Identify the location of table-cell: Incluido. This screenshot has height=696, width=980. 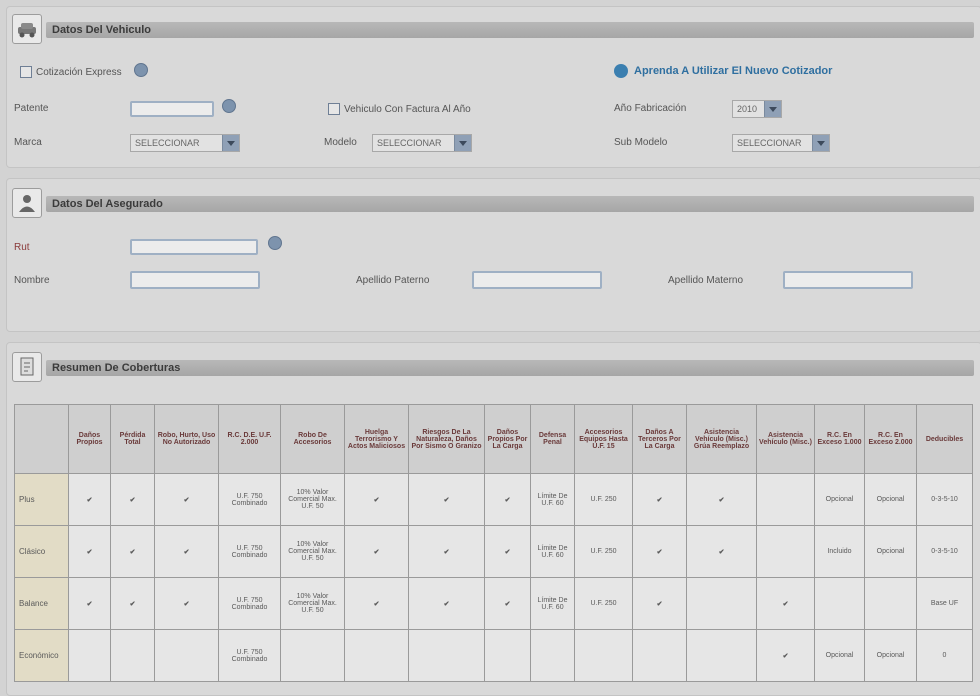
(839, 551).